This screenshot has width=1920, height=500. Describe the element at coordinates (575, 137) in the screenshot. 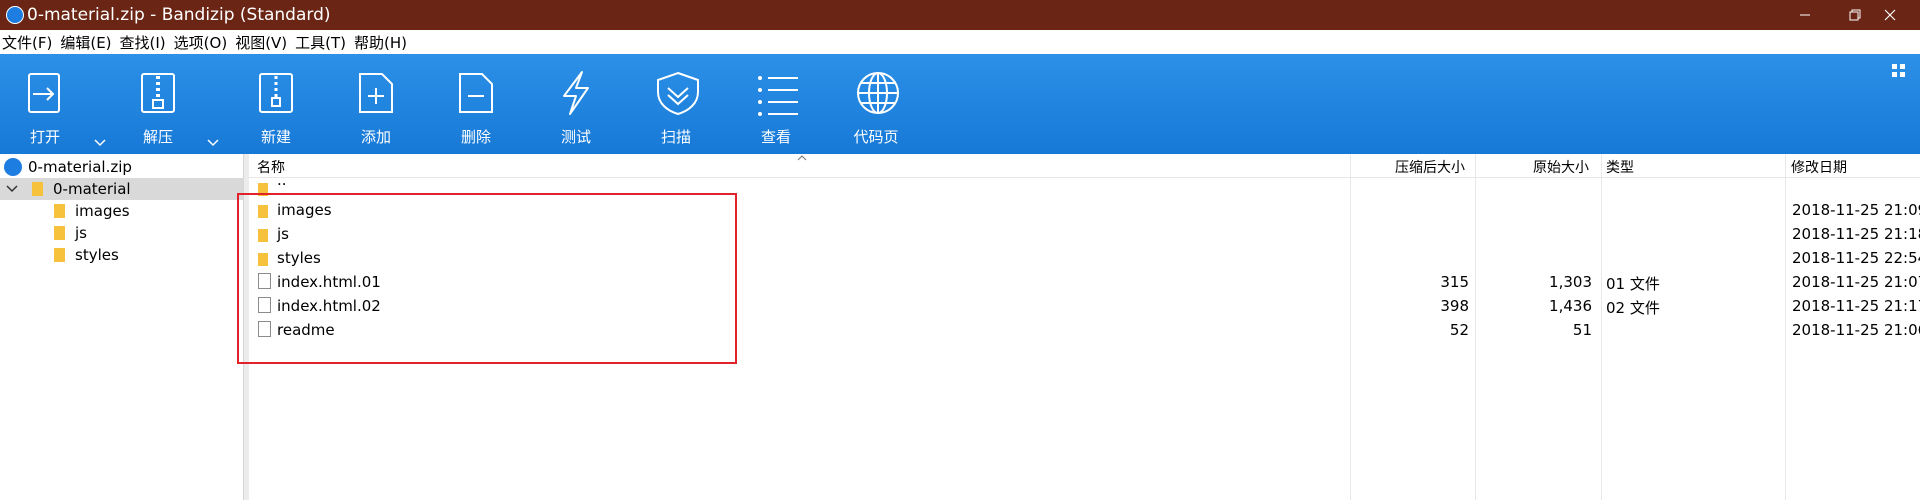

I see `test-label: 测试` at that location.